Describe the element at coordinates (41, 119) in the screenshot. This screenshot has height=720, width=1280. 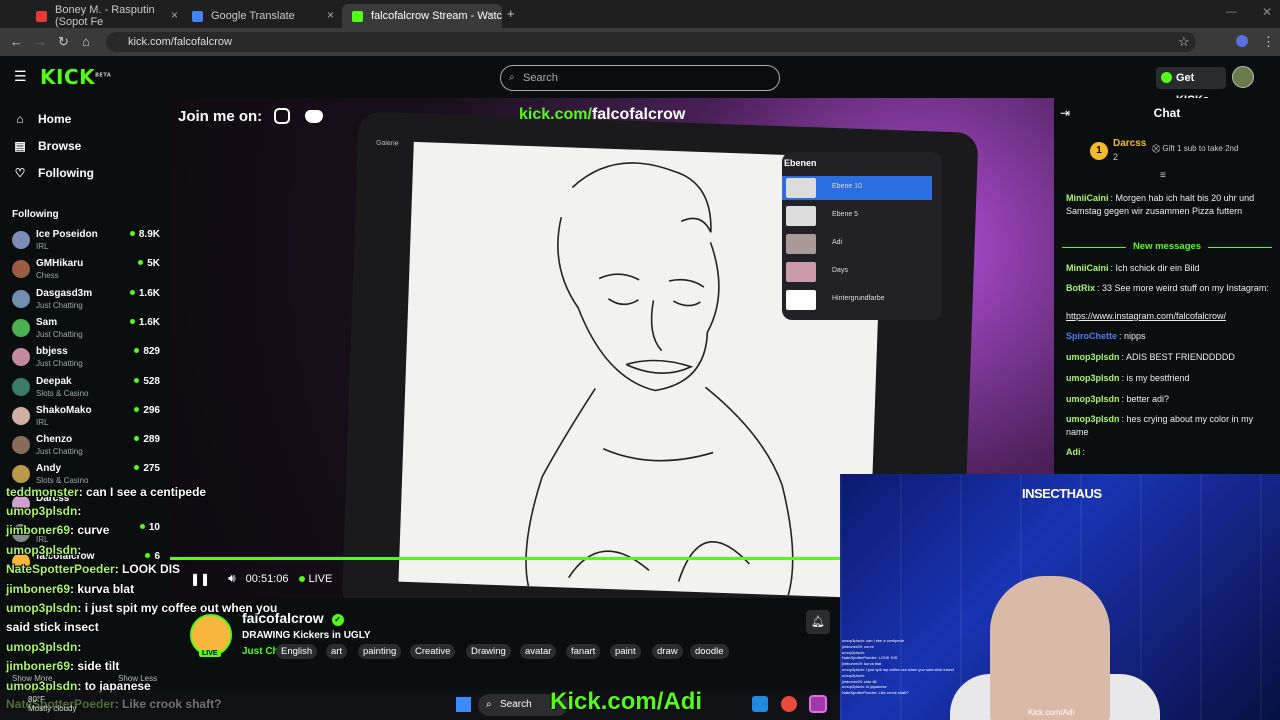
I see `sidebar-item-home: ⌂ Home` at that location.